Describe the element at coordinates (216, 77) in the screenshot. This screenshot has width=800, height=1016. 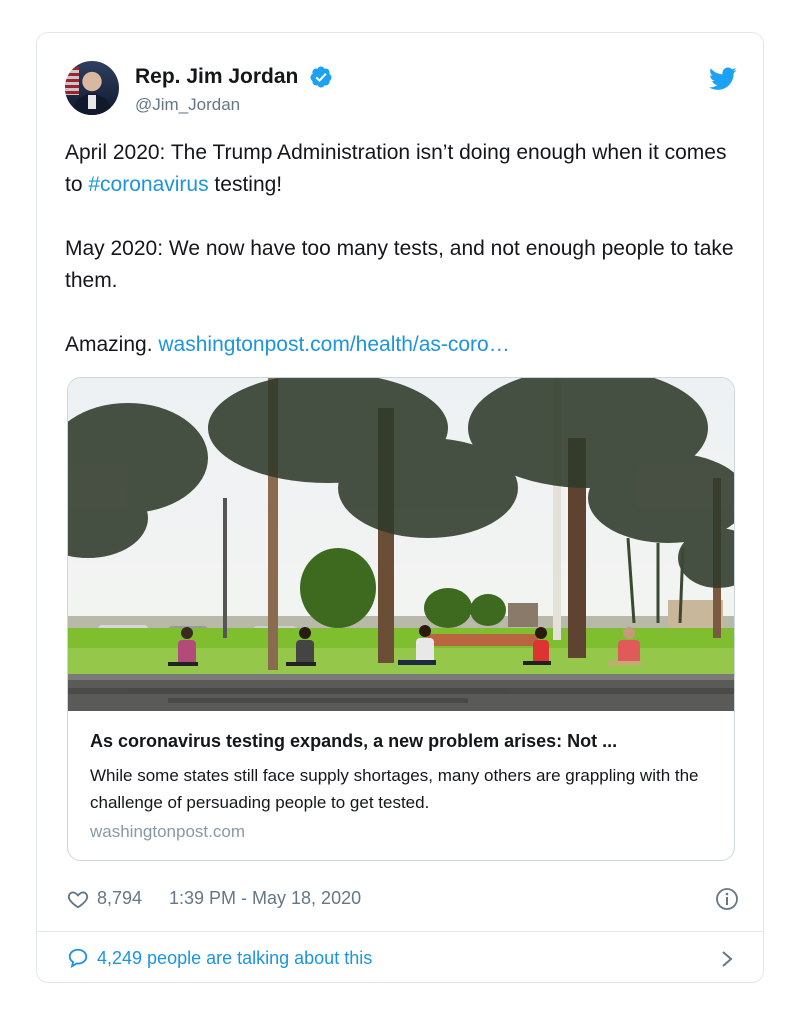
I see `author-display-name: Rep. Jim Jordan` at that location.